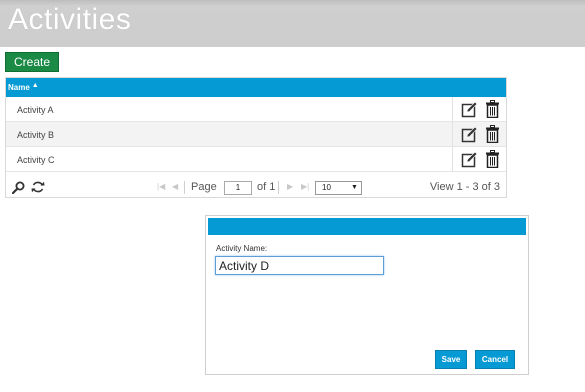 The image size is (585, 392). What do you see at coordinates (256, 109) in the screenshot?
I see `table-row: Activity A` at bounding box center [256, 109].